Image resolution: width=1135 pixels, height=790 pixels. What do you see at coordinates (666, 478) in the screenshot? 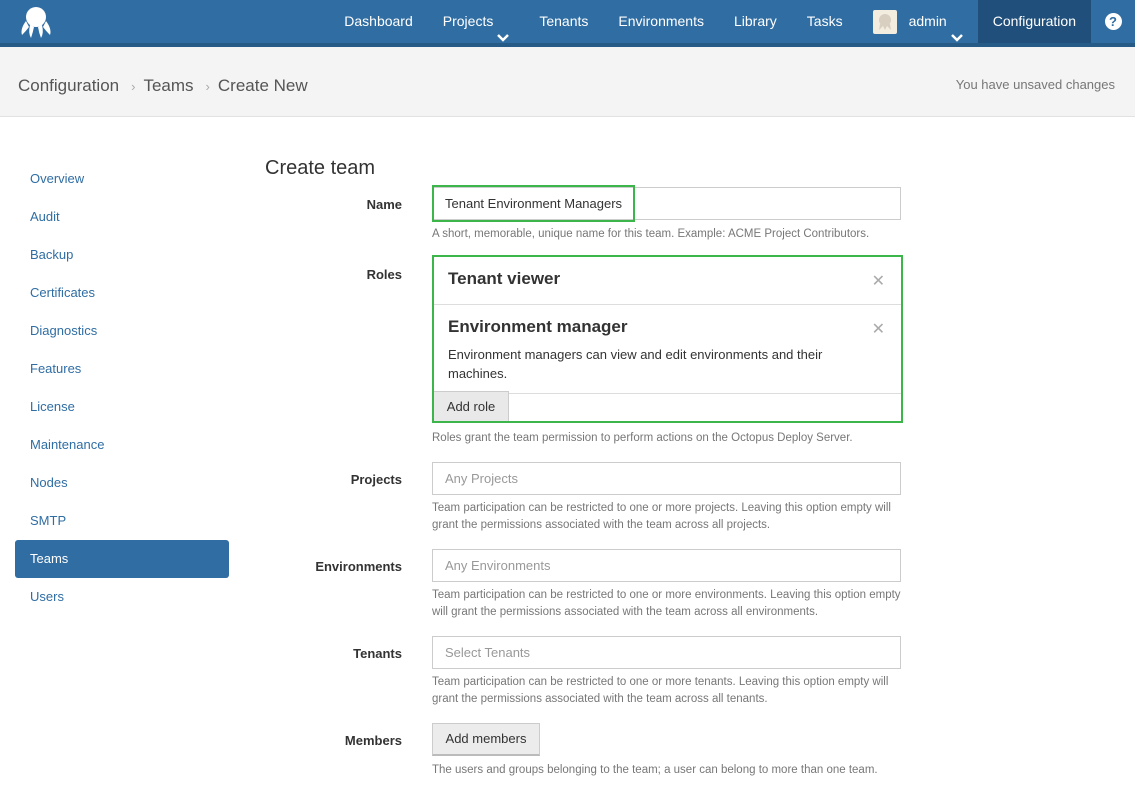
I see `projects-input` at bounding box center [666, 478].